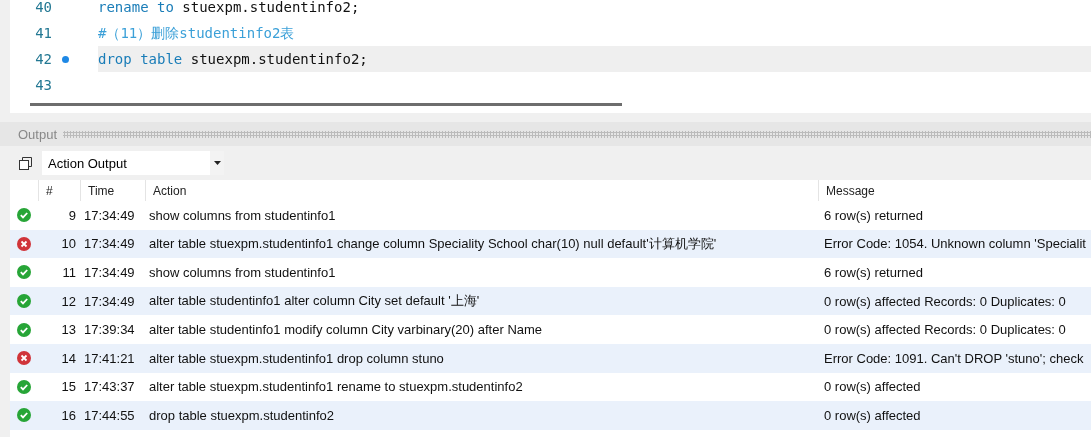  I want to click on code-keyword: drop, so click(115, 59).